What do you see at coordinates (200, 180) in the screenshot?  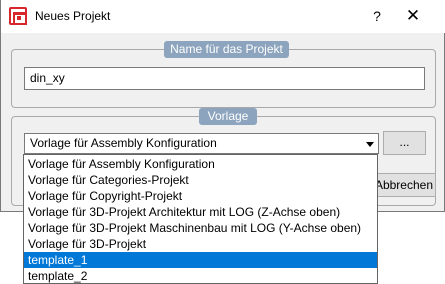 I see `dropdown-option: Vorlage für Categories-Projekt` at bounding box center [200, 180].